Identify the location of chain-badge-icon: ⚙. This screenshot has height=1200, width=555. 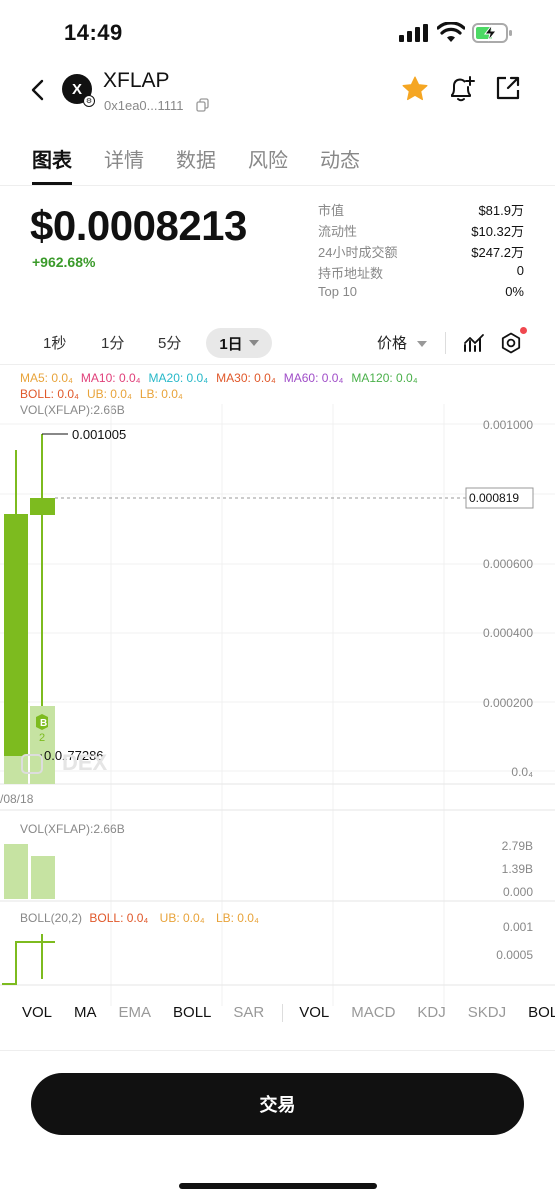
(89, 101).